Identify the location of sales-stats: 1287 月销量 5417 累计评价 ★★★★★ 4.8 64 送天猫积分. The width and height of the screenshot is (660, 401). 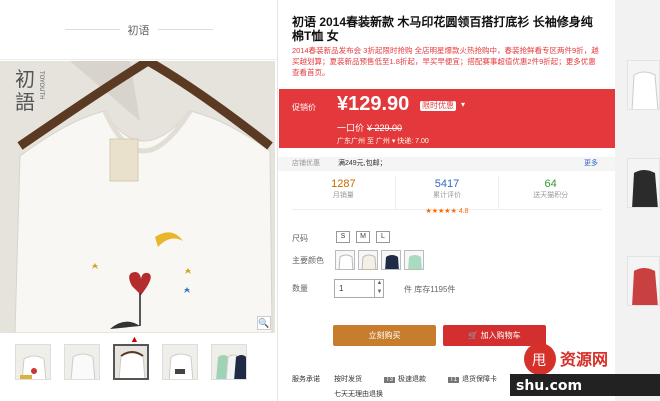
(447, 195).